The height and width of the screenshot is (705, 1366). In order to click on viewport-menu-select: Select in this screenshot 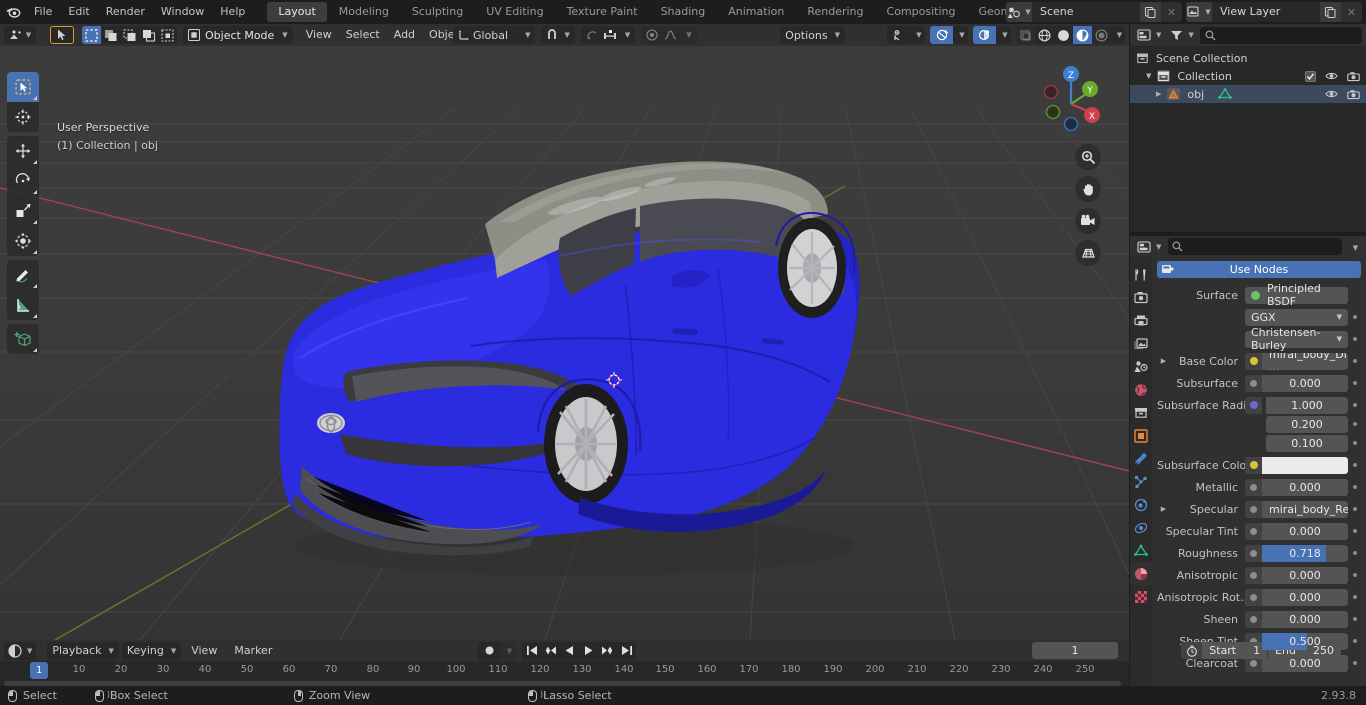, I will do `click(363, 35)`.